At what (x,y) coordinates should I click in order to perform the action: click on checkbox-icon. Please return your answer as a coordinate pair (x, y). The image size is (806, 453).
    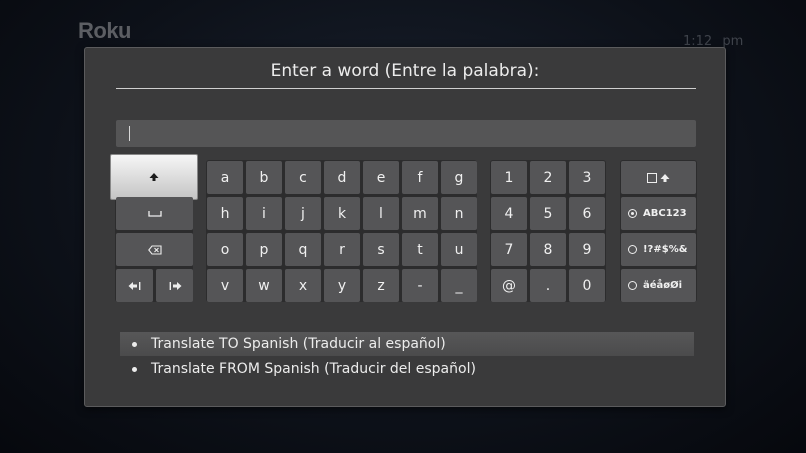
    Looking at the image, I should click on (652, 177).